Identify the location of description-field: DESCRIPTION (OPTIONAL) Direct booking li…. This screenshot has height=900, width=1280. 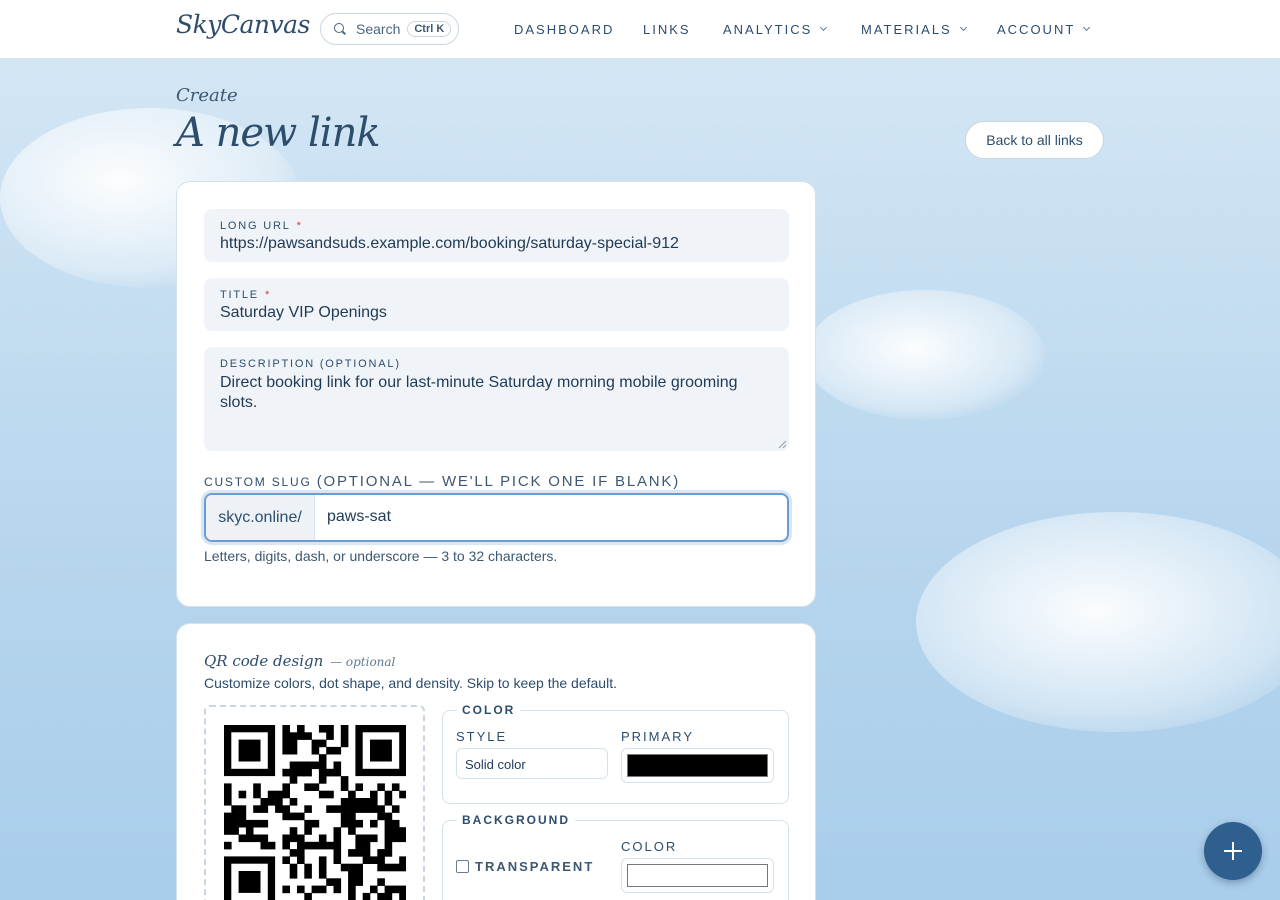
(496, 399).